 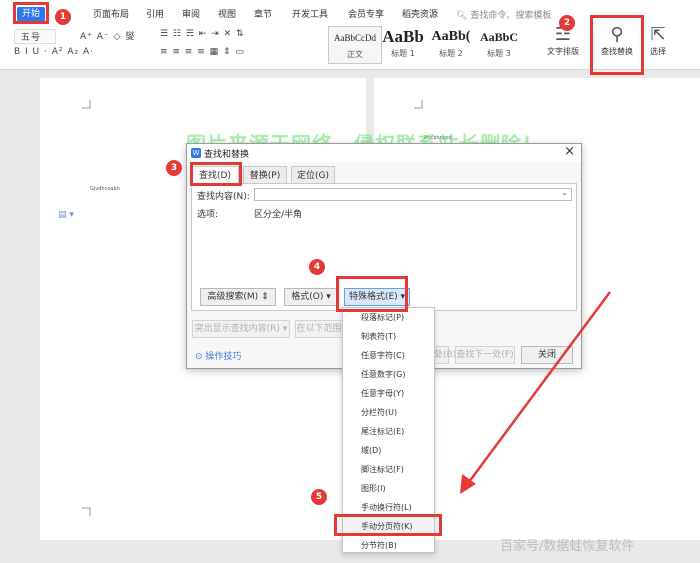 I want to click on style-heading-2-preview: AaBb(, so click(x=451, y=36).